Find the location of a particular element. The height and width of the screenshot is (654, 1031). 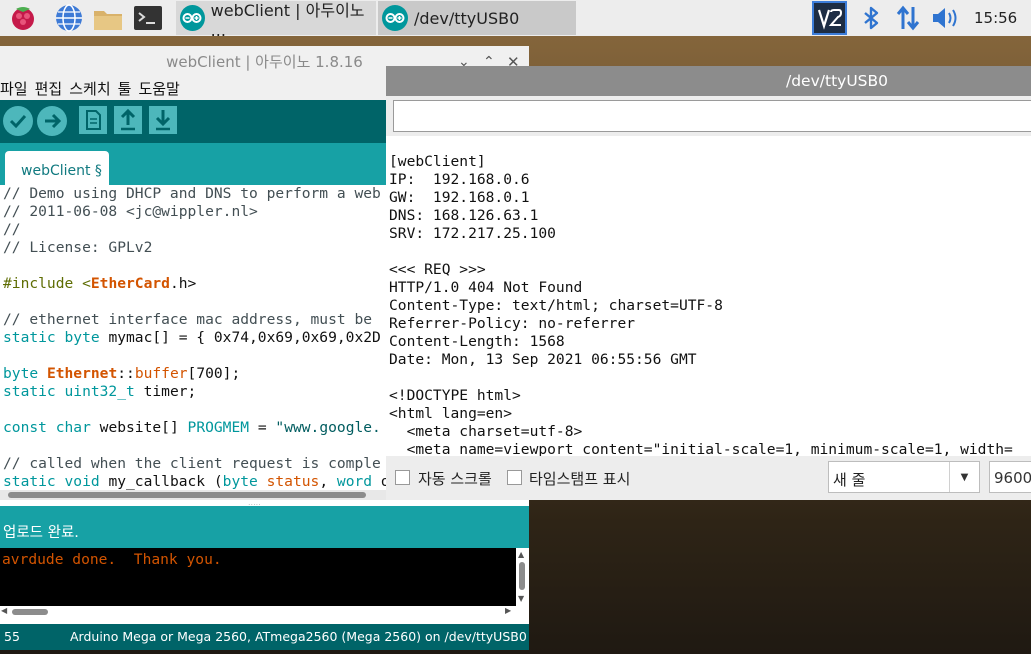

serial-output-line: <!DOCTYPE html> is located at coordinates (455, 395).